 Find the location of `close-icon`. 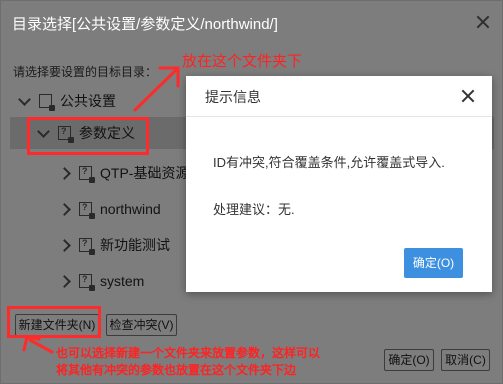

close-icon is located at coordinates (468, 96).